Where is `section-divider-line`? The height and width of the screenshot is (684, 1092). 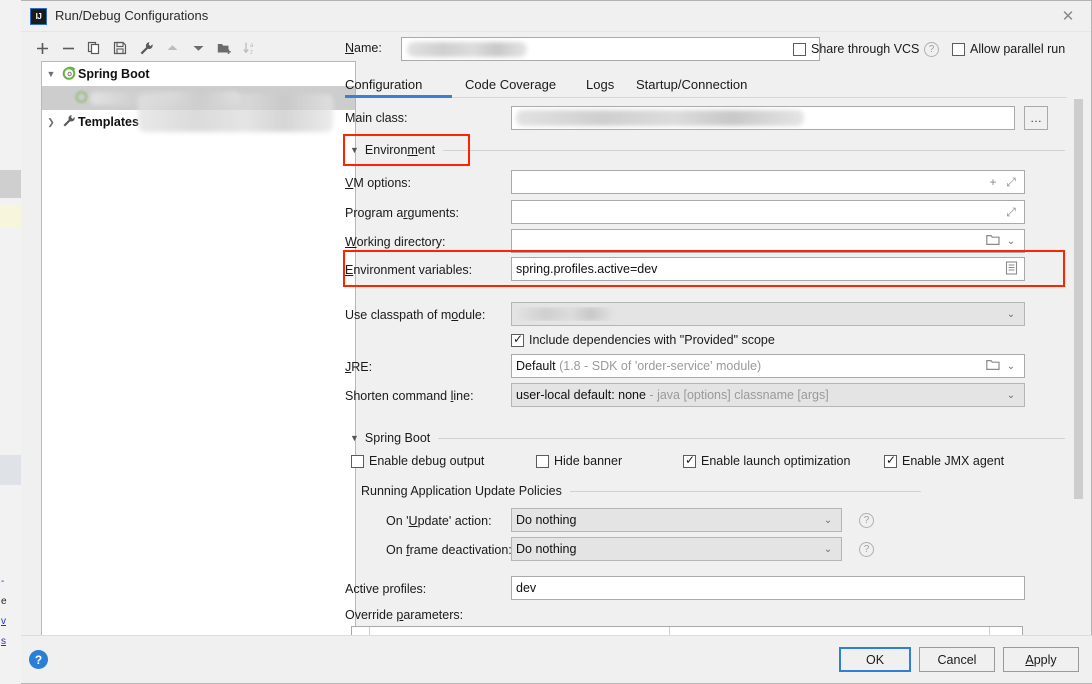 section-divider-line is located at coordinates (751, 438).